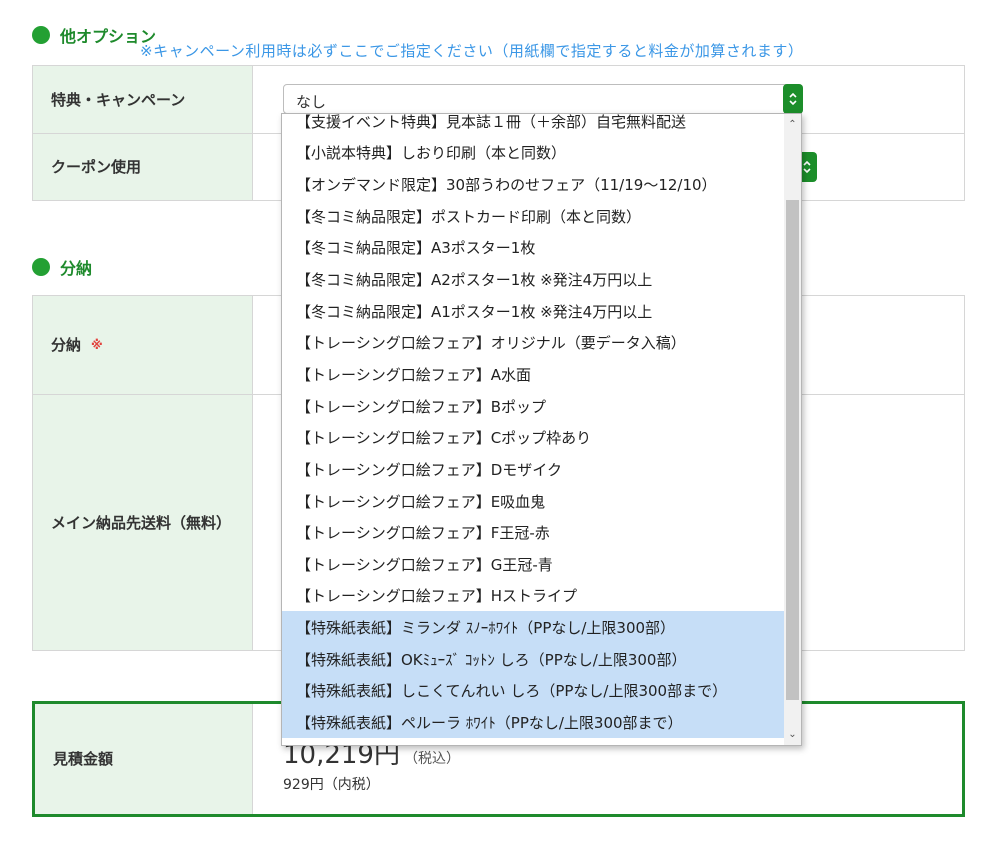  I want to click on dropdown-option-highlighted: 【特殊紙表紙】ペルーラ ﾎﾜｲﾄ（PPなし/上限300部まで）, so click(533, 722).